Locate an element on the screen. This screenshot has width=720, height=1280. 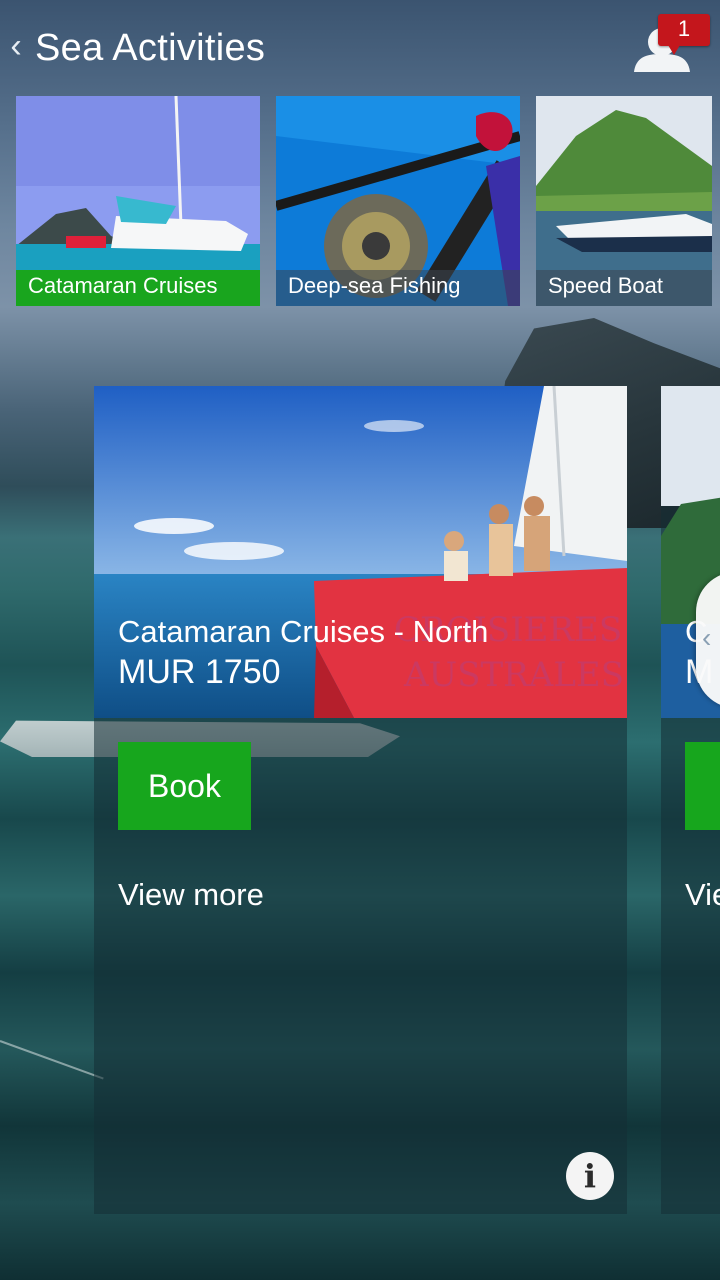
back-chevron-icon: ‹ is located at coordinates (16, 46).